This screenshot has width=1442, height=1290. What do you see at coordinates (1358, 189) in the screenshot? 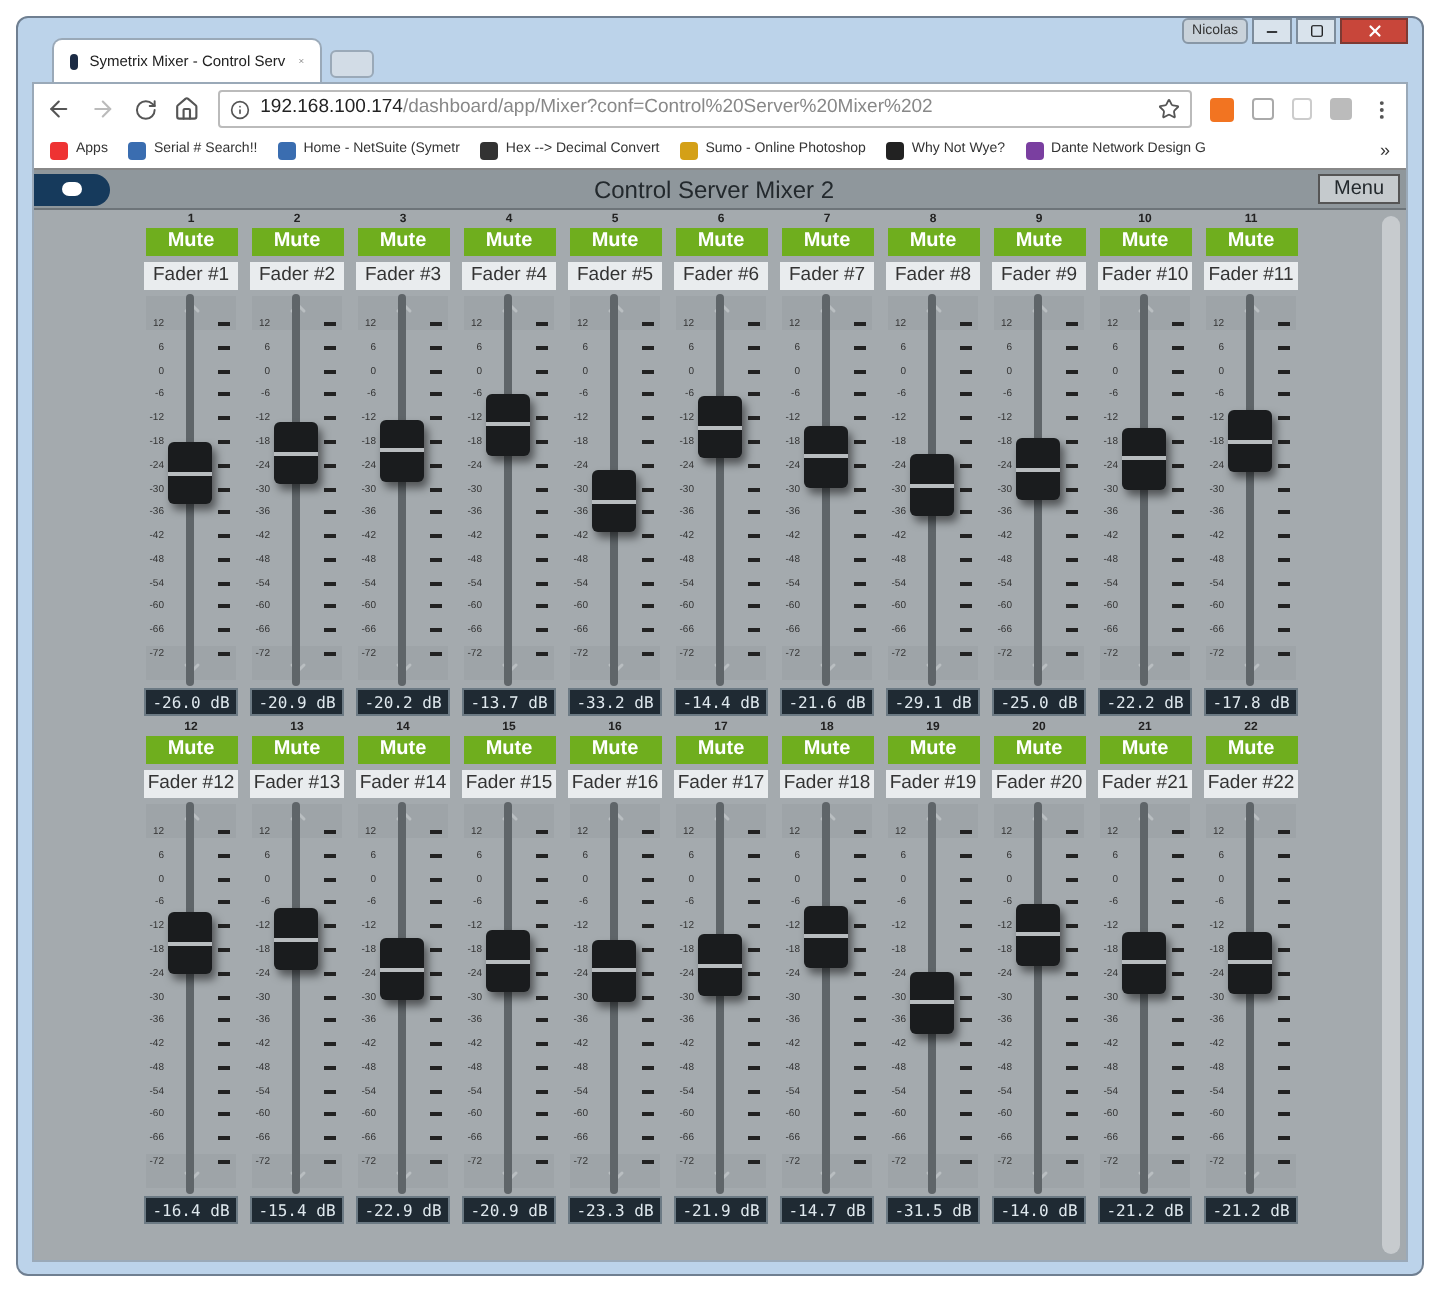
I see `menu-button: Menu` at bounding box center [1358, 189].